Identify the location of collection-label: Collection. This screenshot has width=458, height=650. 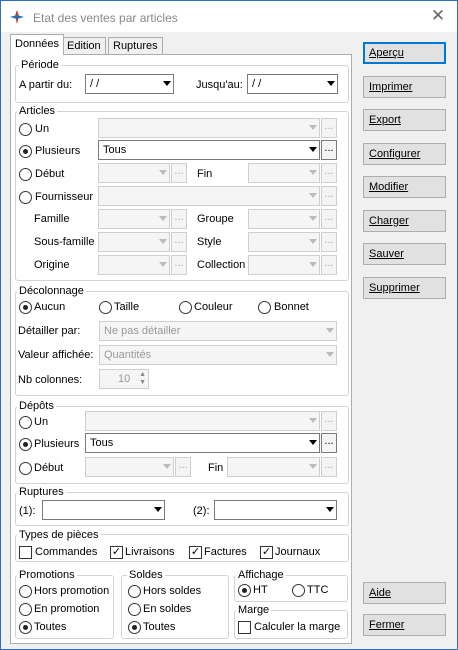
(221, 265).